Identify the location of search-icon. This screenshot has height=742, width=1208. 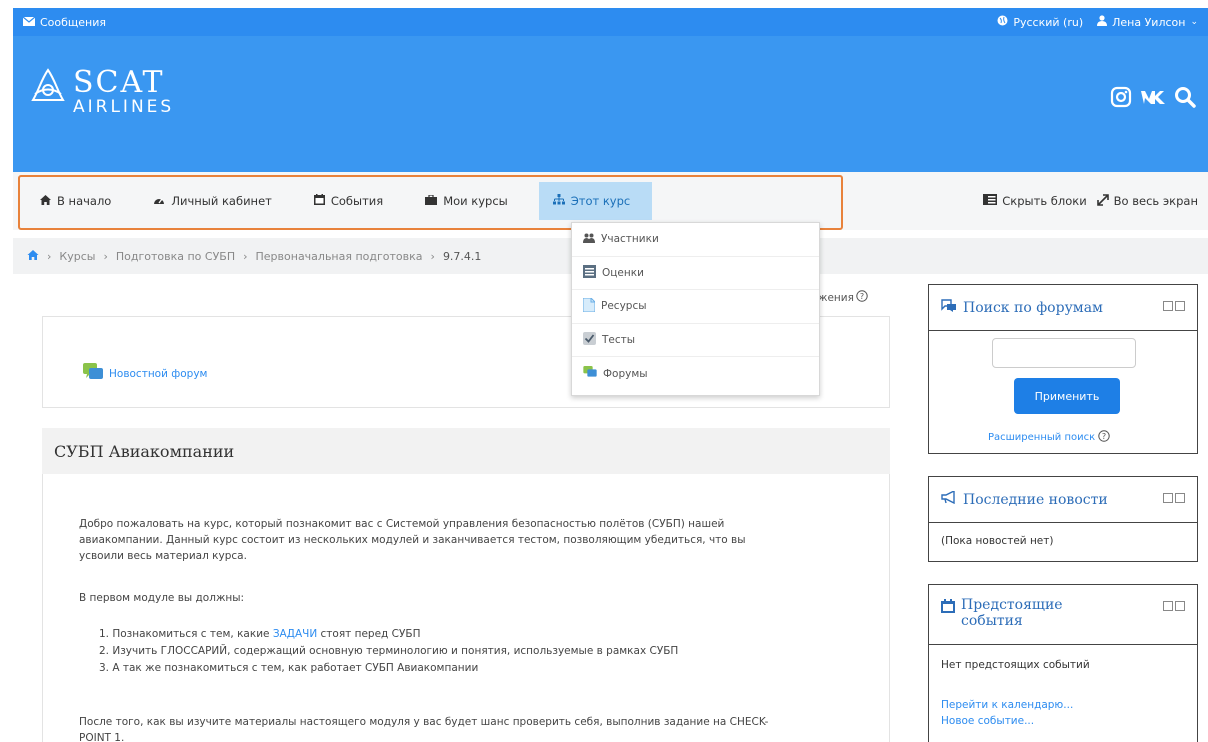
(1185, 97).